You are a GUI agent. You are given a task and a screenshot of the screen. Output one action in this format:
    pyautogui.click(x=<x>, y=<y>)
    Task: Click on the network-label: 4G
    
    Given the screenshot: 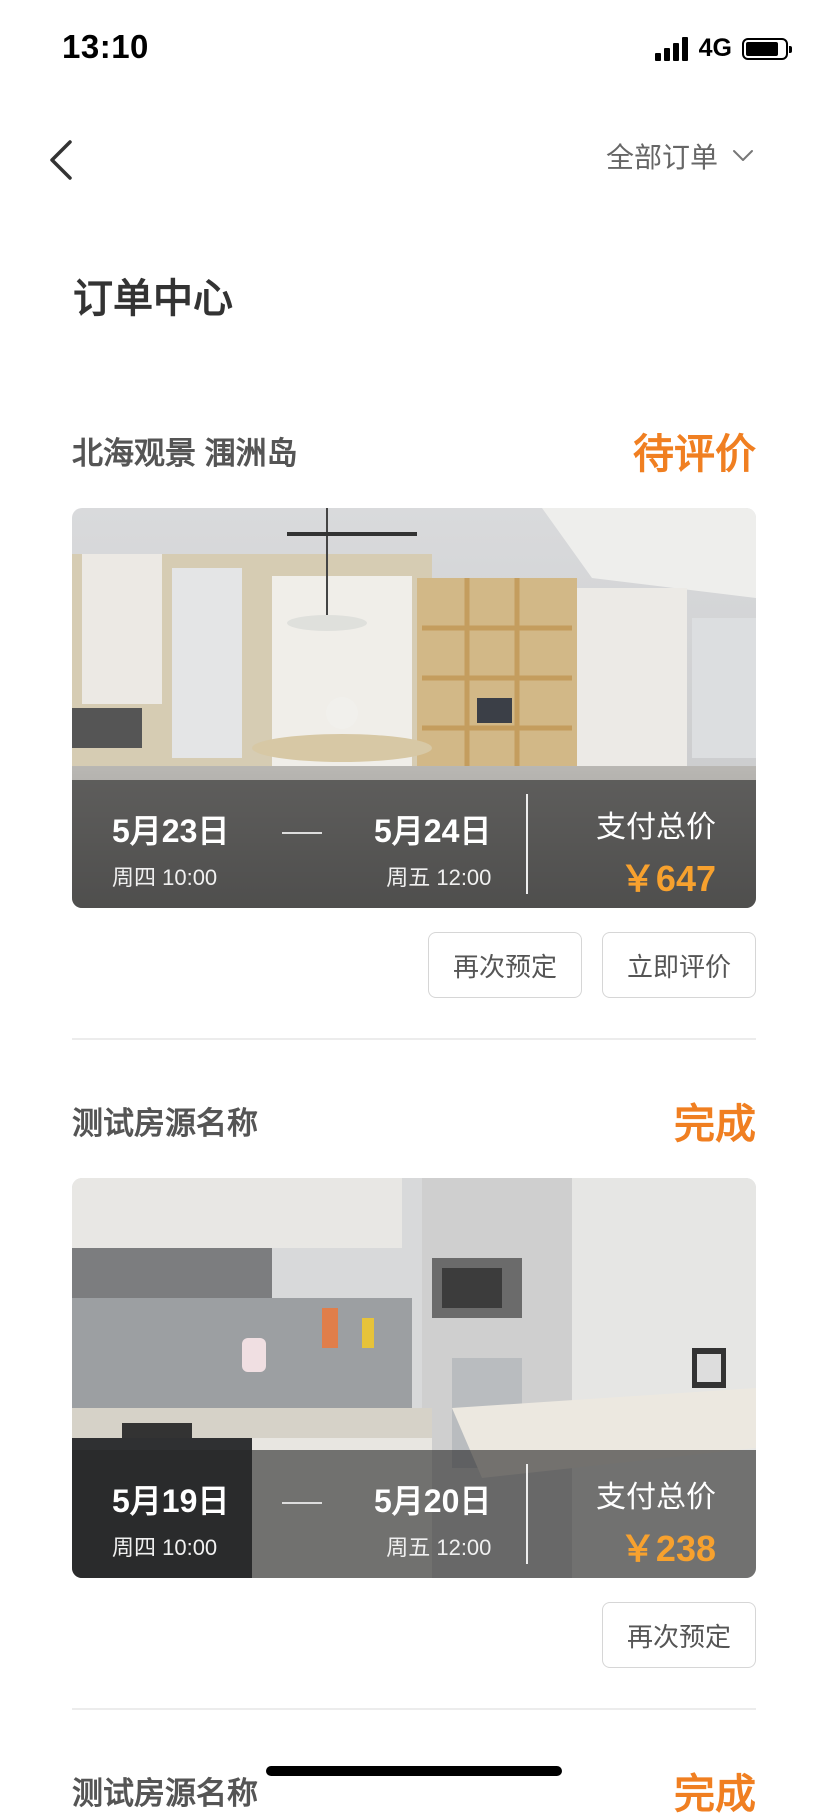 What is the action you would take?
    pyautogui.click(x=715, y=48)
    